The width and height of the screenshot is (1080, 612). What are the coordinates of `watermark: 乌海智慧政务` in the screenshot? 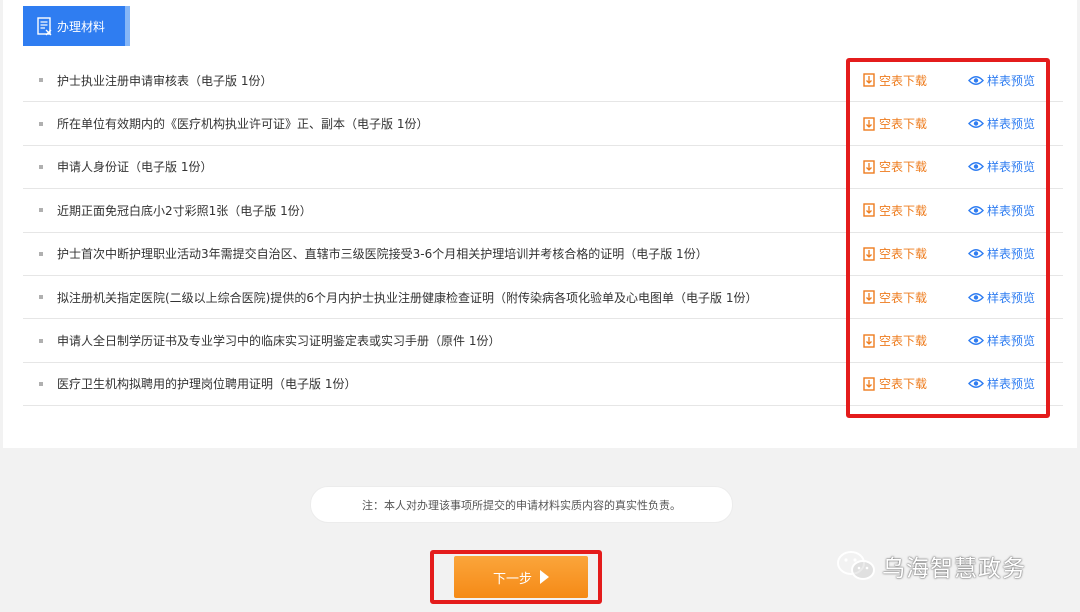 It's located at (931, 566).